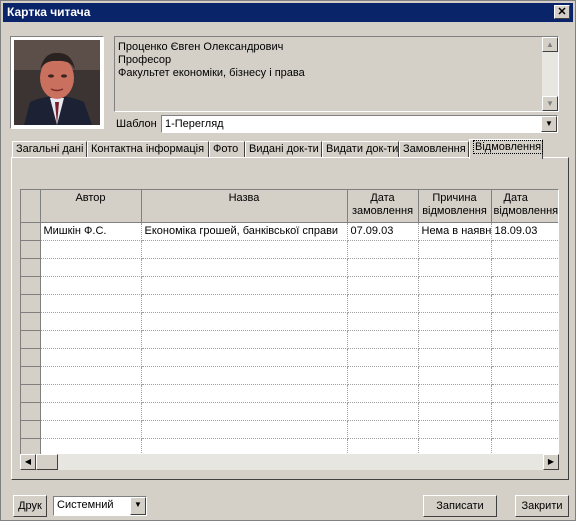 The width and height of the screenshot is (576, 521). What do you see at coordinates (455, 206) in the screenshot?
I see `column-header-reason: Причина відмовлення` at bounding box center [455, 206].